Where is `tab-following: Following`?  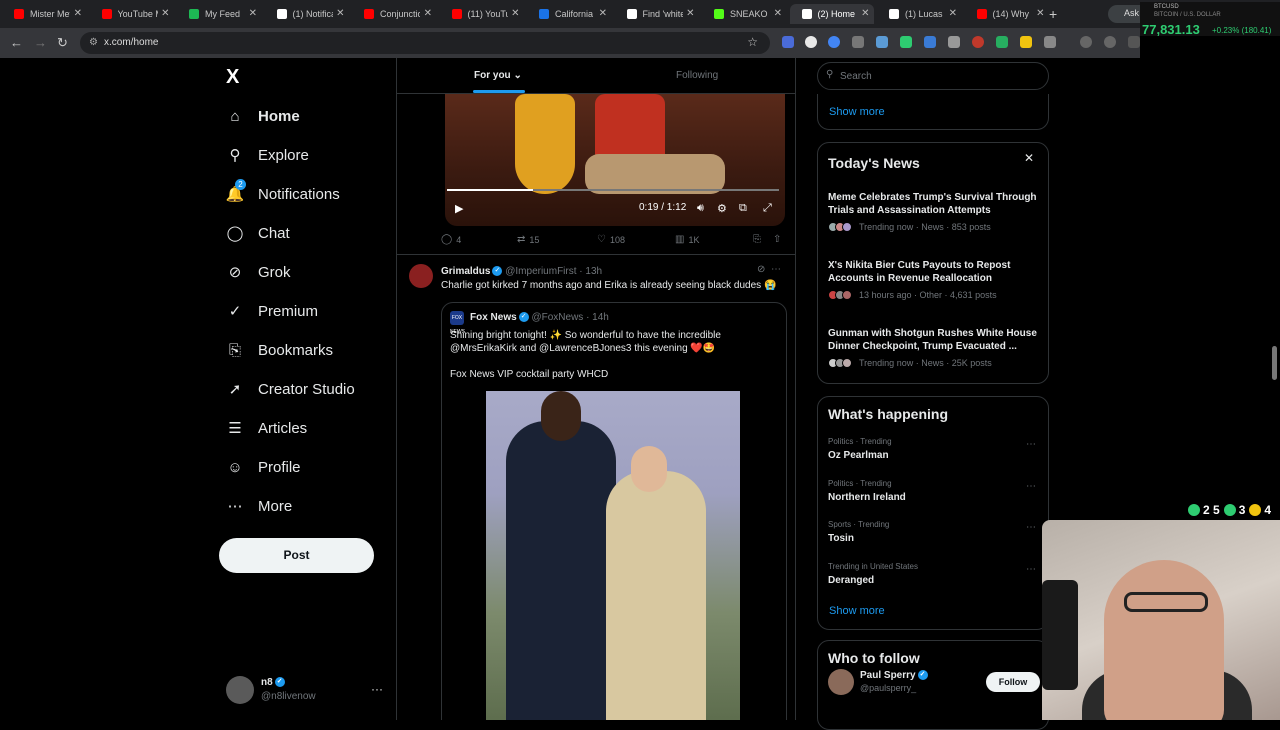 tab-following: Following is located at coordinates (697, 75).